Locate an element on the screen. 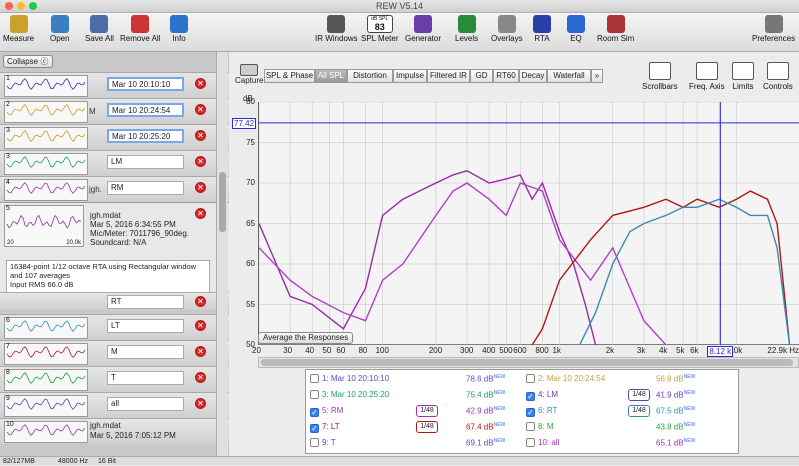 The width and height of the screenshot is (799, 466). measurement-name-field: all is located at coordinates (145, 404).